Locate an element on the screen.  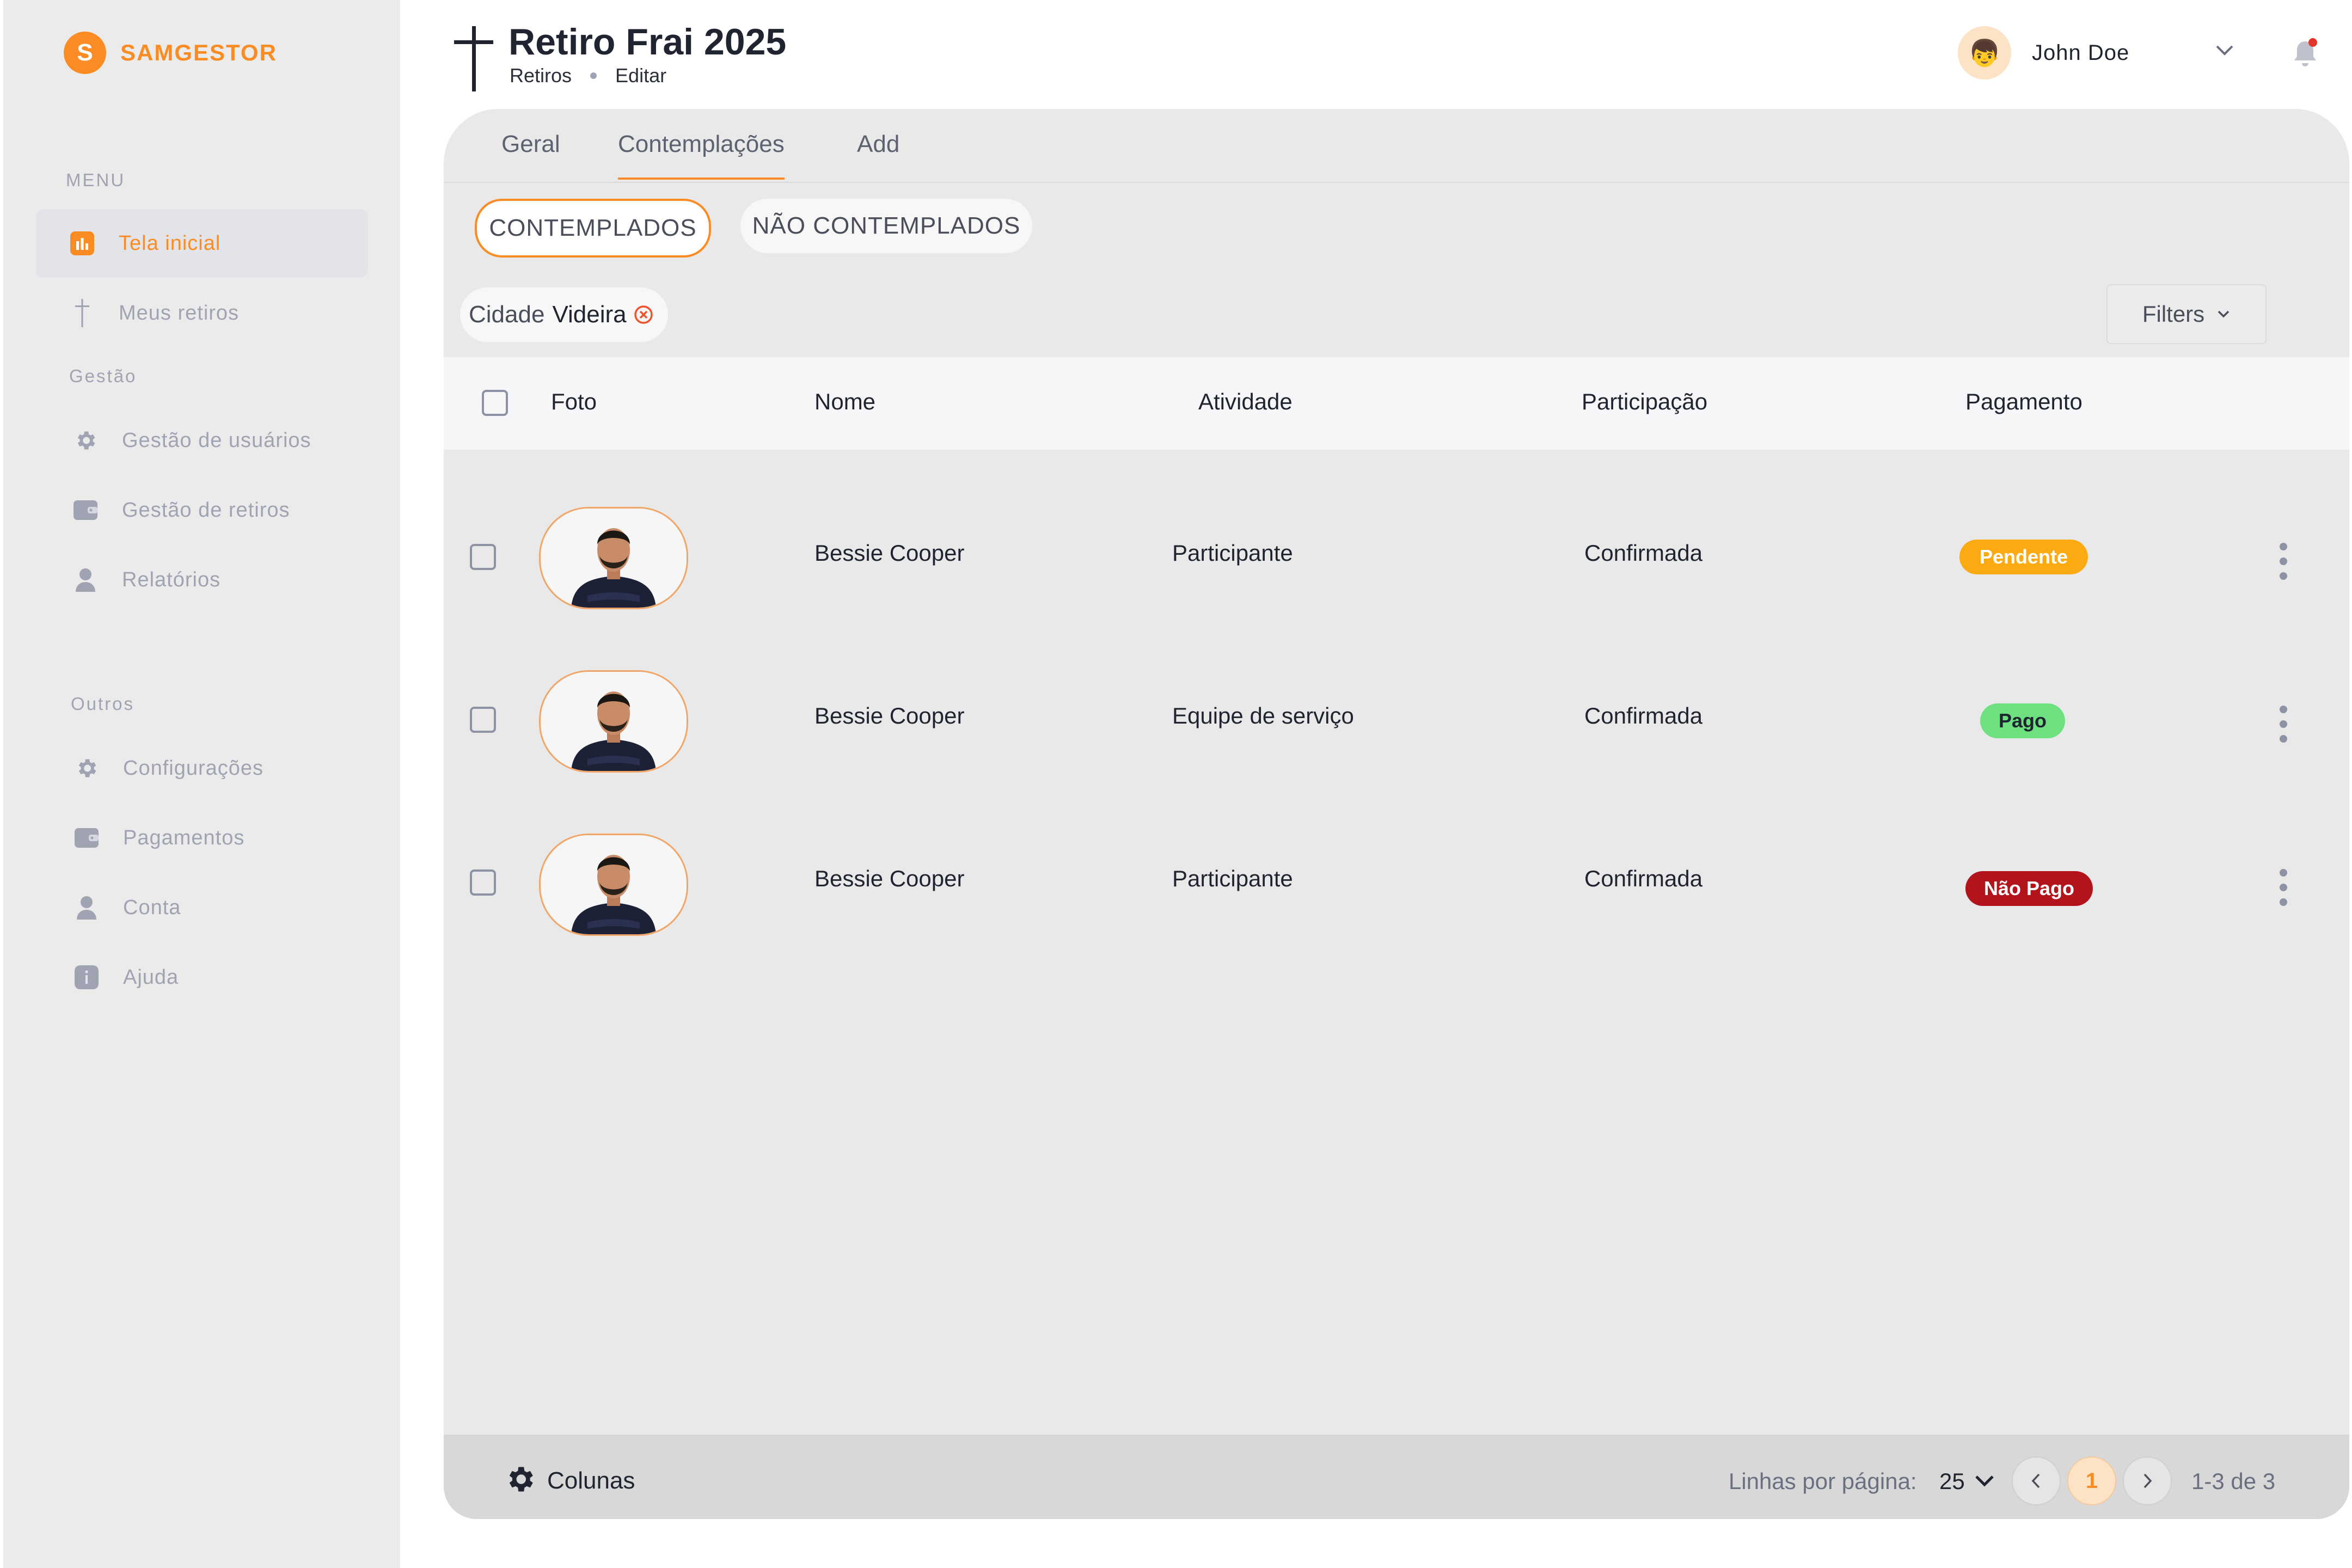
breadcrumb: Retiros Editar is located at coordinates (588, 75).